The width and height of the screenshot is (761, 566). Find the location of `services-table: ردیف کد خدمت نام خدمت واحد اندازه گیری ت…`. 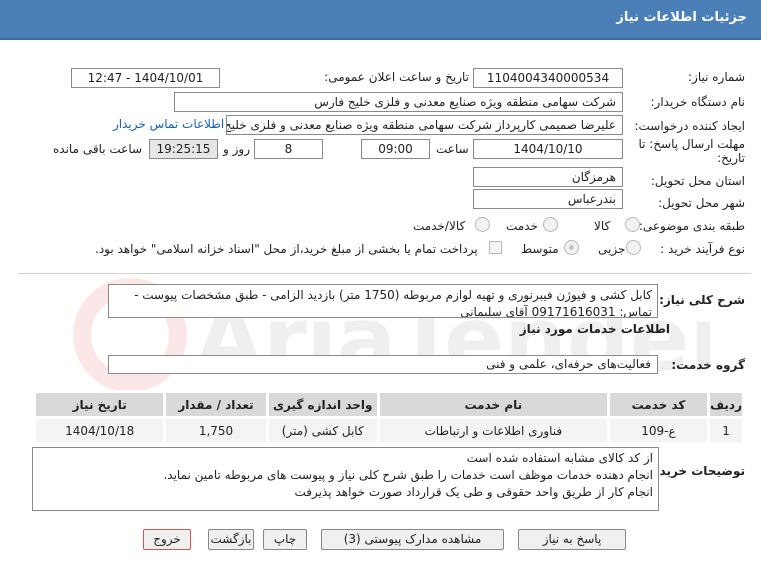

services-table: ردیف کد خدمت نام خدمت واحد اندازه گیری ت… is located at coordinates (388, 417).